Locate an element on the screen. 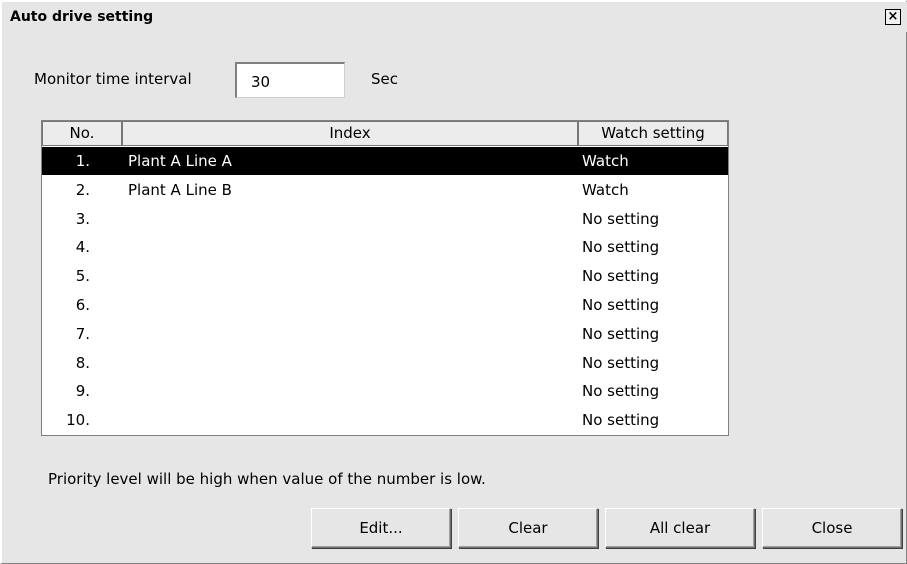  row-number: 3. is located at coordinates (82, 218).